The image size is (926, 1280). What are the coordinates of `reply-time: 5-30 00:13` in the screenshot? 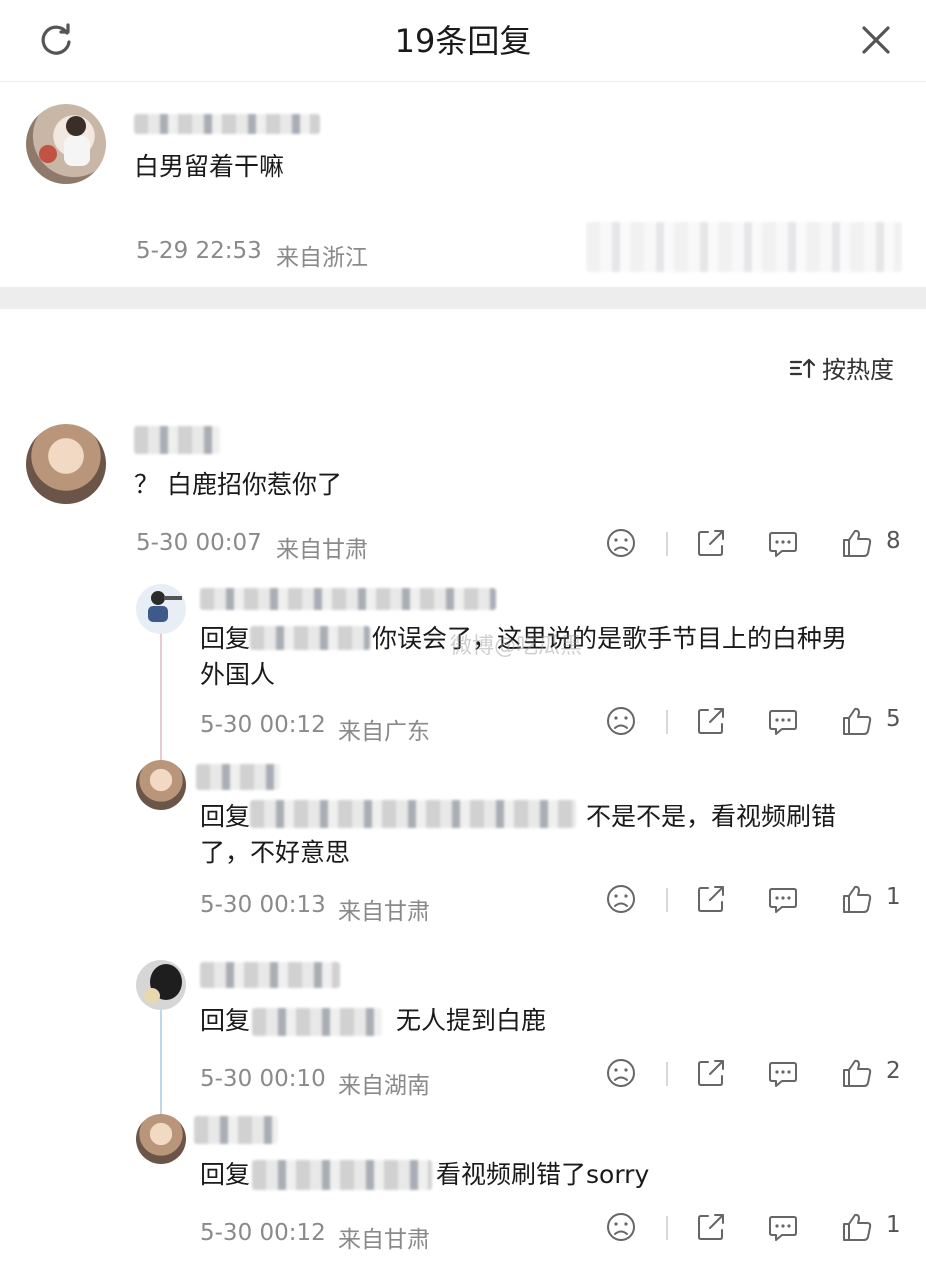 It's located at (263, 905).